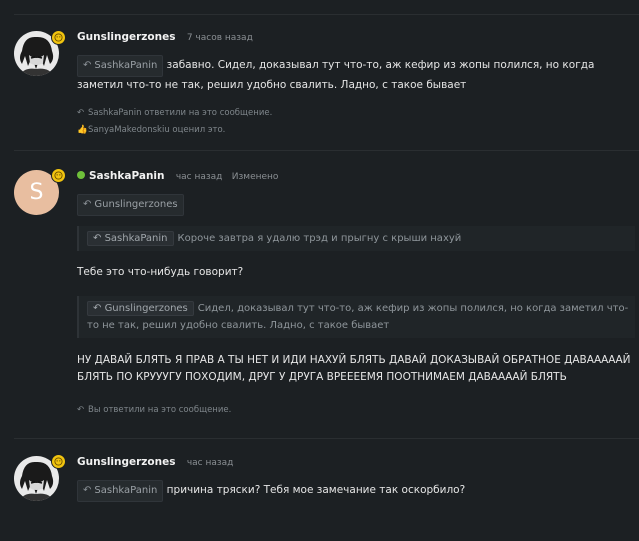 Image resolution: width=639 pixels, height=541 pixels. What do you see at coordinates (130, 238) in the screenshot?
I see `quote-author-chip: ↶ SashkaPanin` at bounding box center [130, 238].